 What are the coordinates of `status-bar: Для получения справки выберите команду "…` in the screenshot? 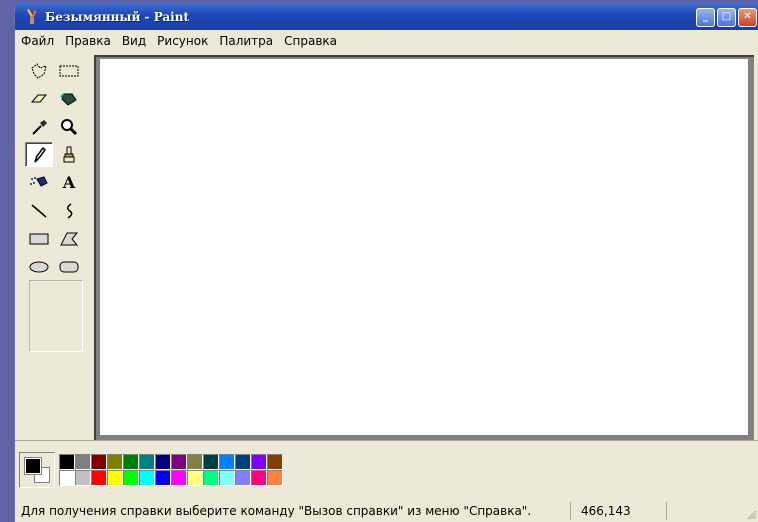 It's located at (386, 510).